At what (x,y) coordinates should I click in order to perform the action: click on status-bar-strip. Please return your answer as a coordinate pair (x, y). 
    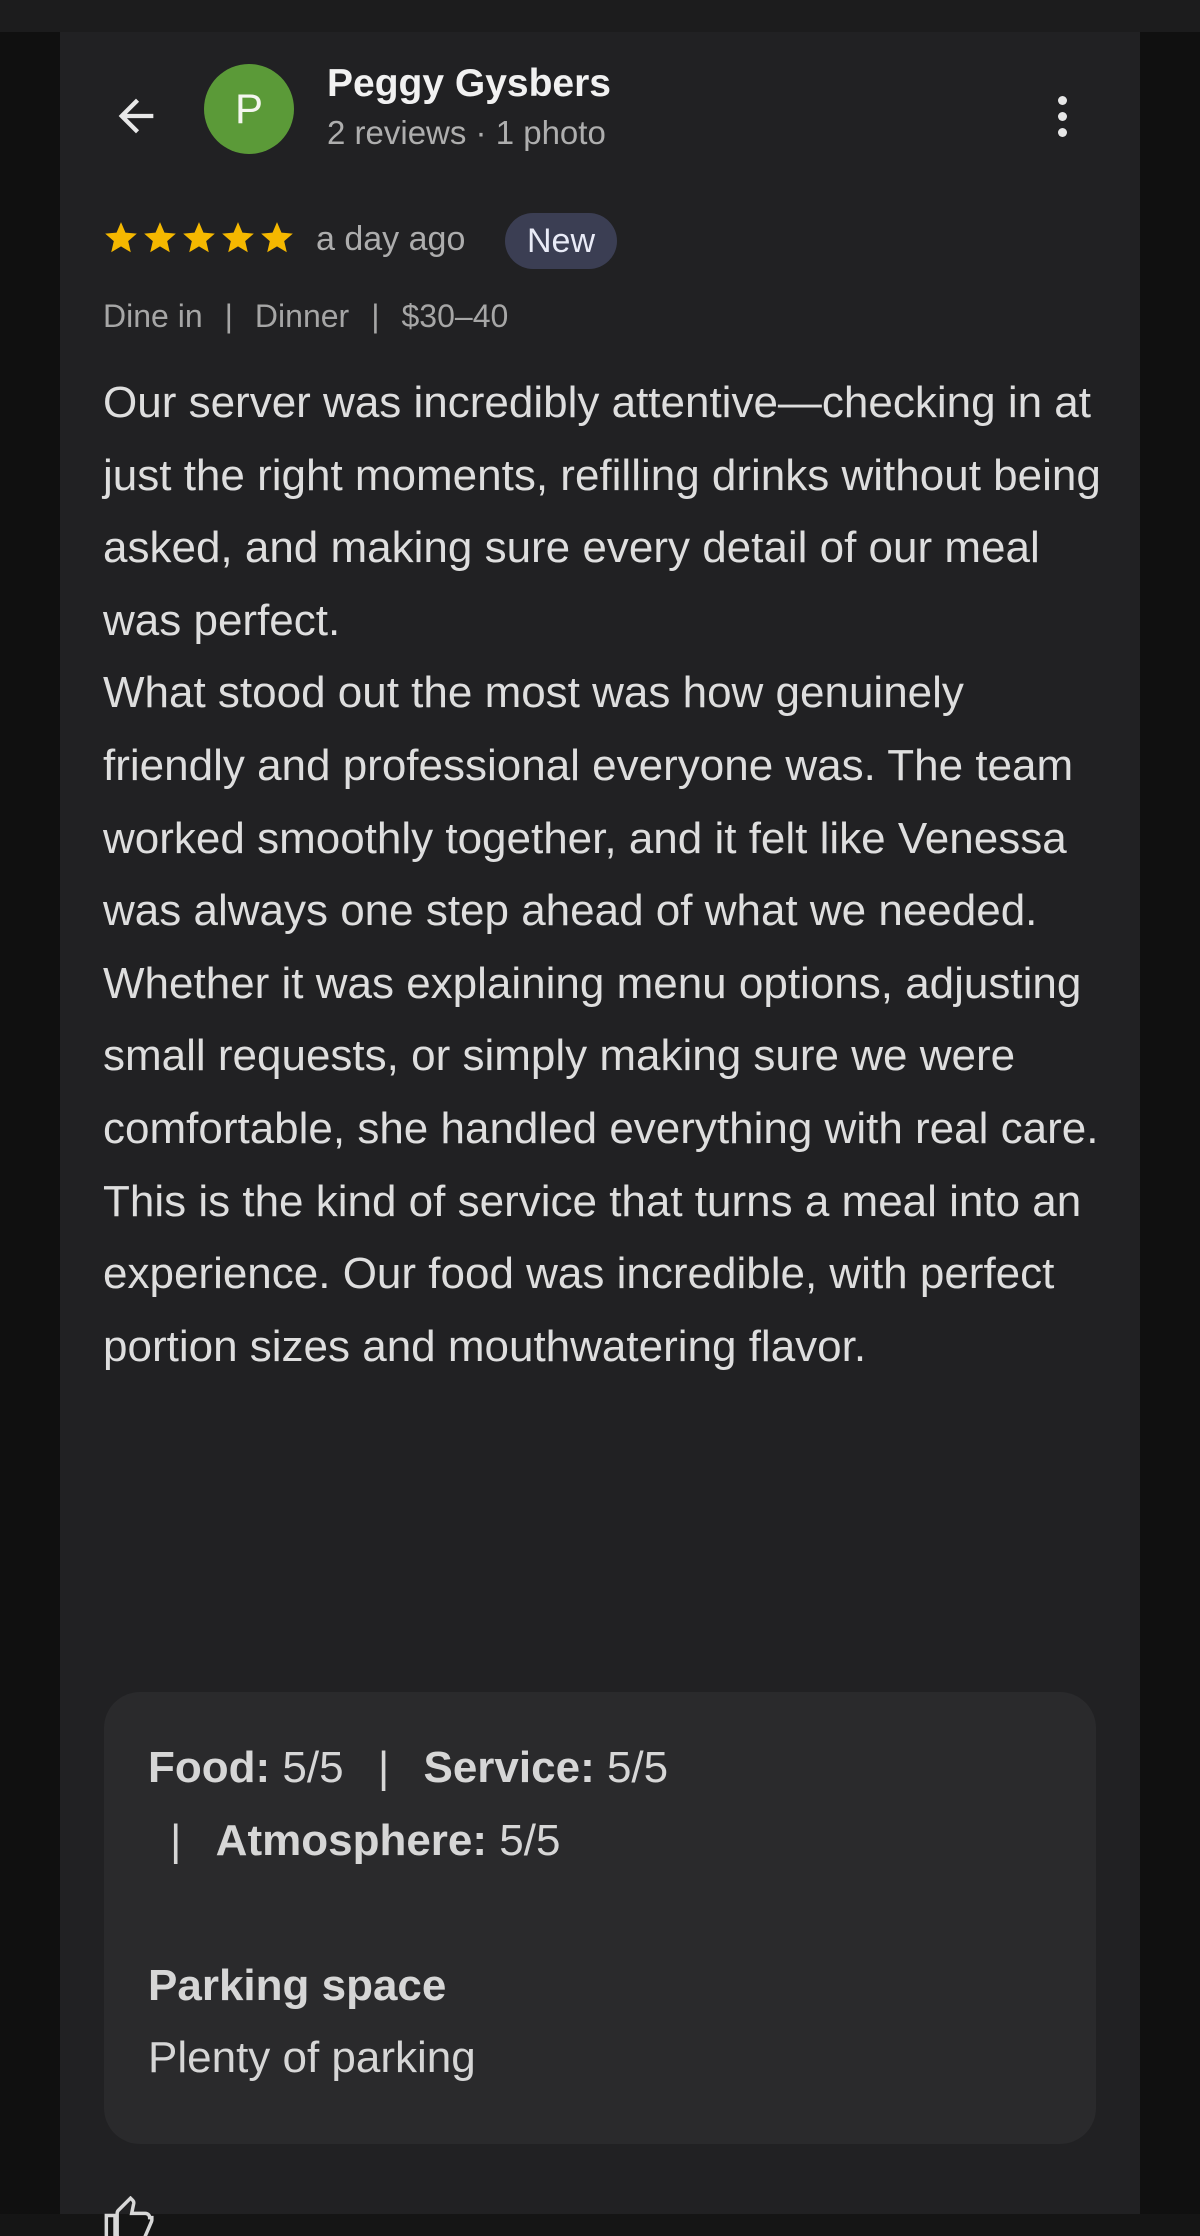
    Looking at the image, I should click on (600, 16).